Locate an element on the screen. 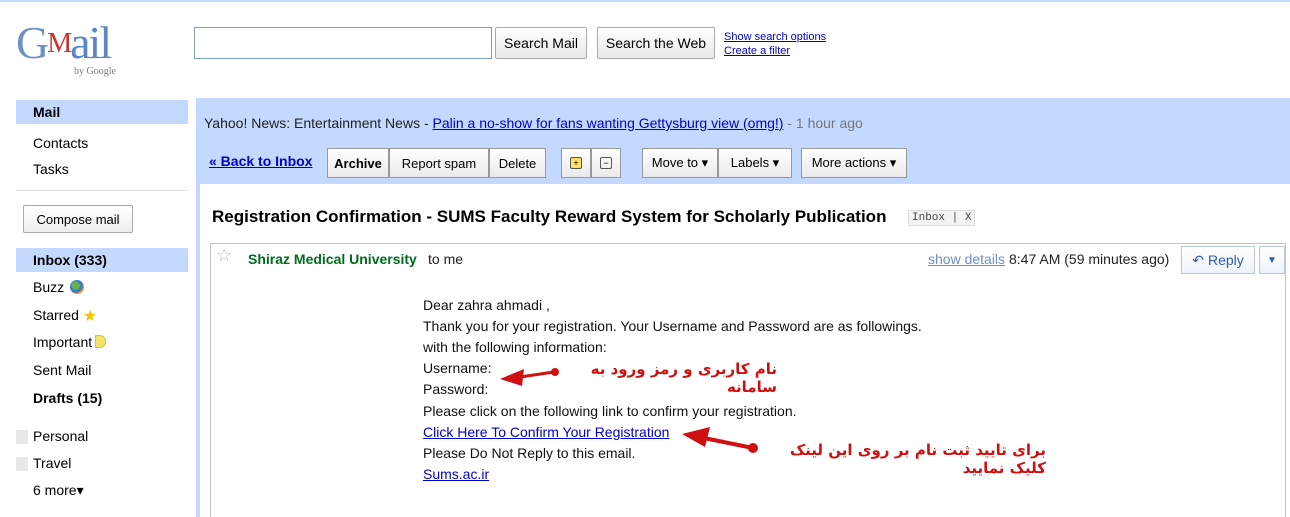 This screenshot has width=1290, height=517. message-timestamp: 8:47 AM (59 minutes ago) is located at coordinates (1089, 259).